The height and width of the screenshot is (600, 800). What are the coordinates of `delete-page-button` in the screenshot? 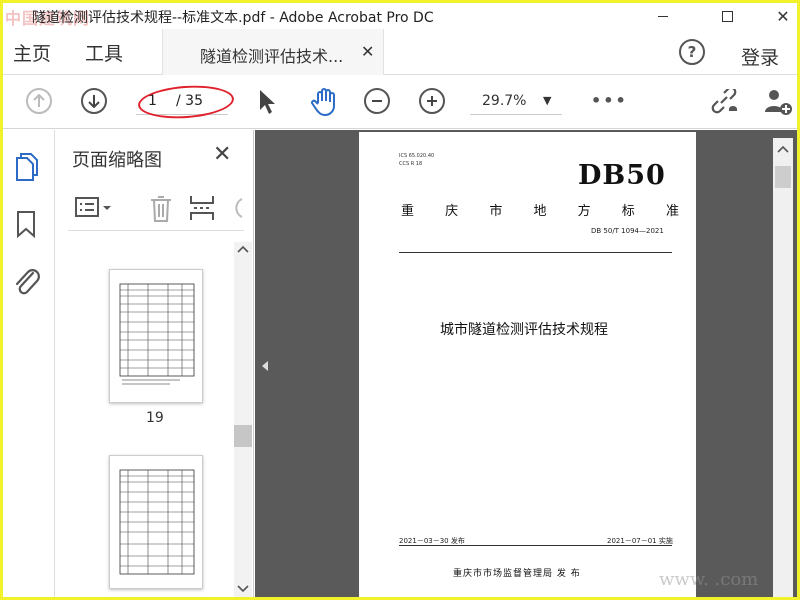 It's located at (161, 208).